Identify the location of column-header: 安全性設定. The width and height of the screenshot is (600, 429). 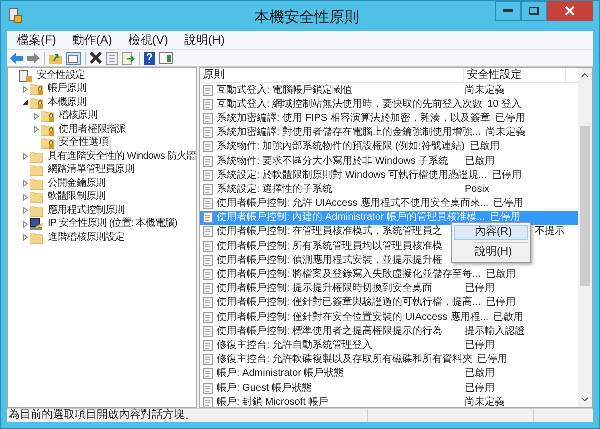
(515, 75).